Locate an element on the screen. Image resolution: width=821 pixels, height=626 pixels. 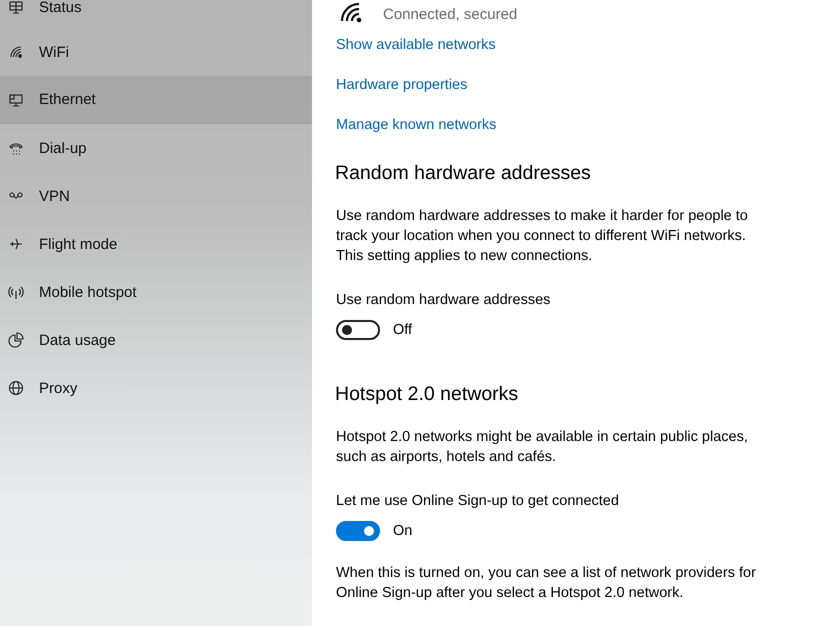
pie-chart-icon is located at coordinates (16, 340).